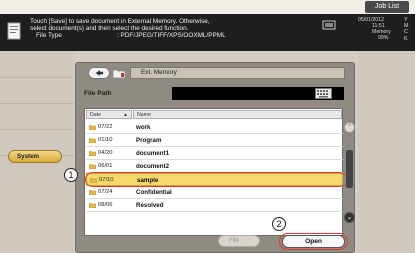 The width and height of the screenshot is (415, 253). I want to click on file-type-label: File Type, so click(49, 35).